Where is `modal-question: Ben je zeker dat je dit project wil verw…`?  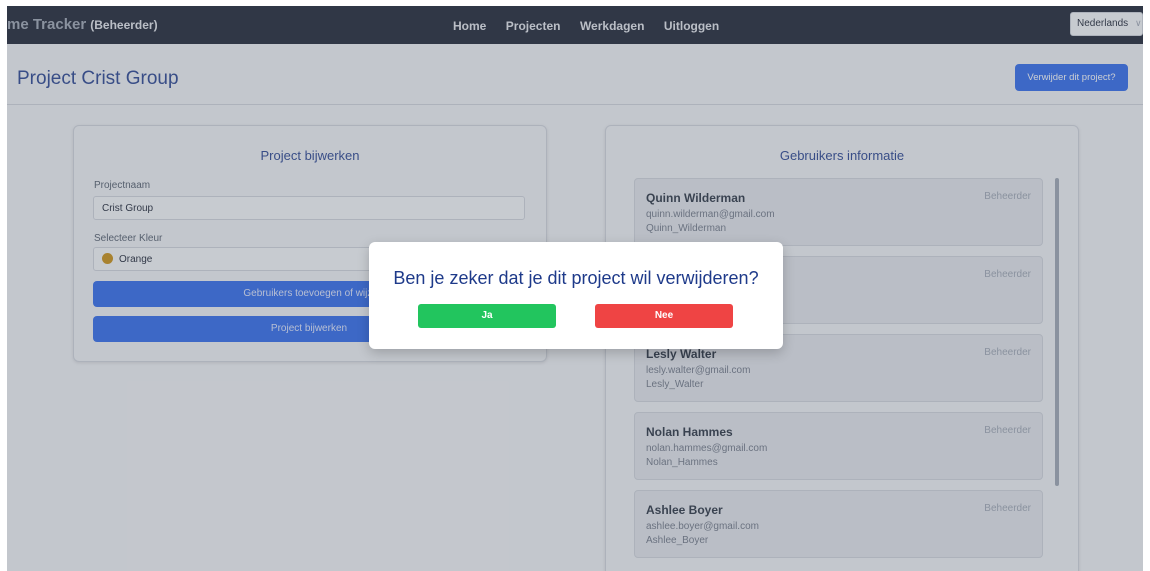 modal-question: Ben je zeker dat je dit project wil verw… is located at coordinates (576, 278).